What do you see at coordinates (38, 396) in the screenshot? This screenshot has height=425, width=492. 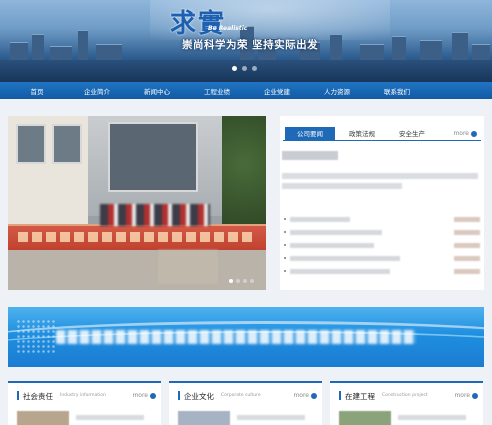 I see `section-title: 社会责任` at bounding box center [38, 396].